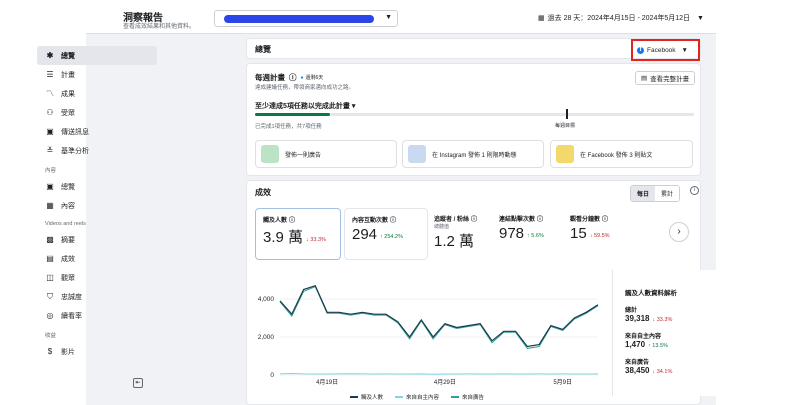 This screenshot has height=405, width=800. What do you see at coordinates (517, 220) in the screenshot?
I see `metric-label-text: 連結點擊次數` at bounding box center [517, 220].